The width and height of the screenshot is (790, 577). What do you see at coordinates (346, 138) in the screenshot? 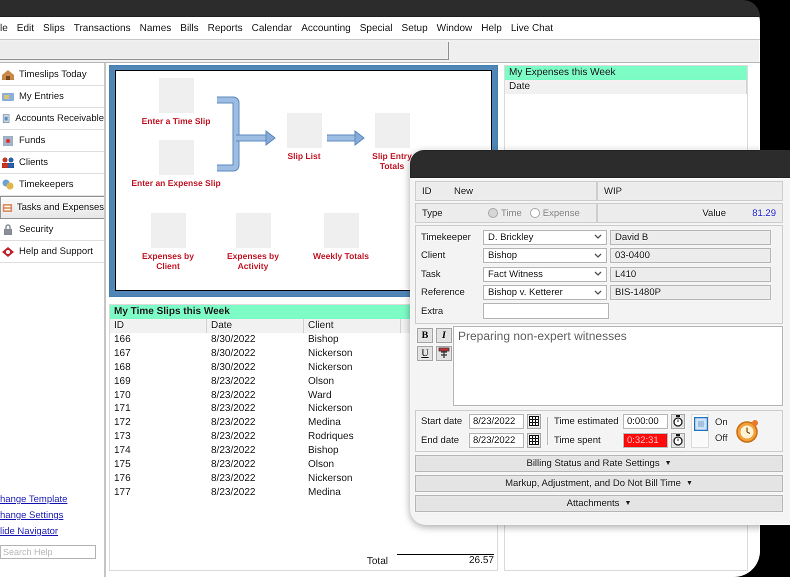
I see `connector-arrow` at bounding box center [346, 138].